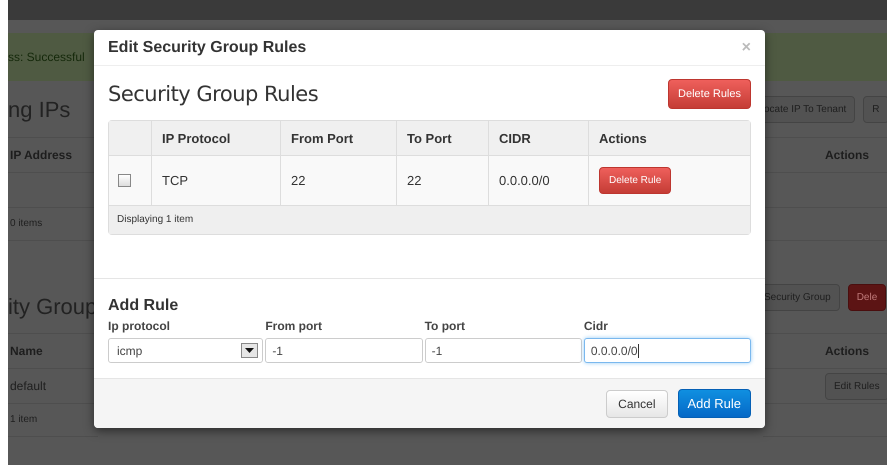 The height and width of the screenshot is (465, 887). What do you see at coordinates (213, 94) in the screenshot?
I see `section-heading: Security Group Rules` at bounding box center [213, 94].